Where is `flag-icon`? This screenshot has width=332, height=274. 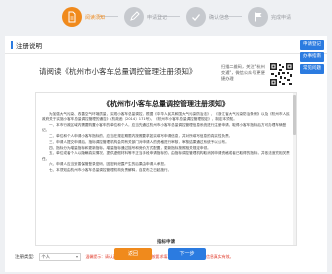
flag-icon is located at coordinates (258, 17).